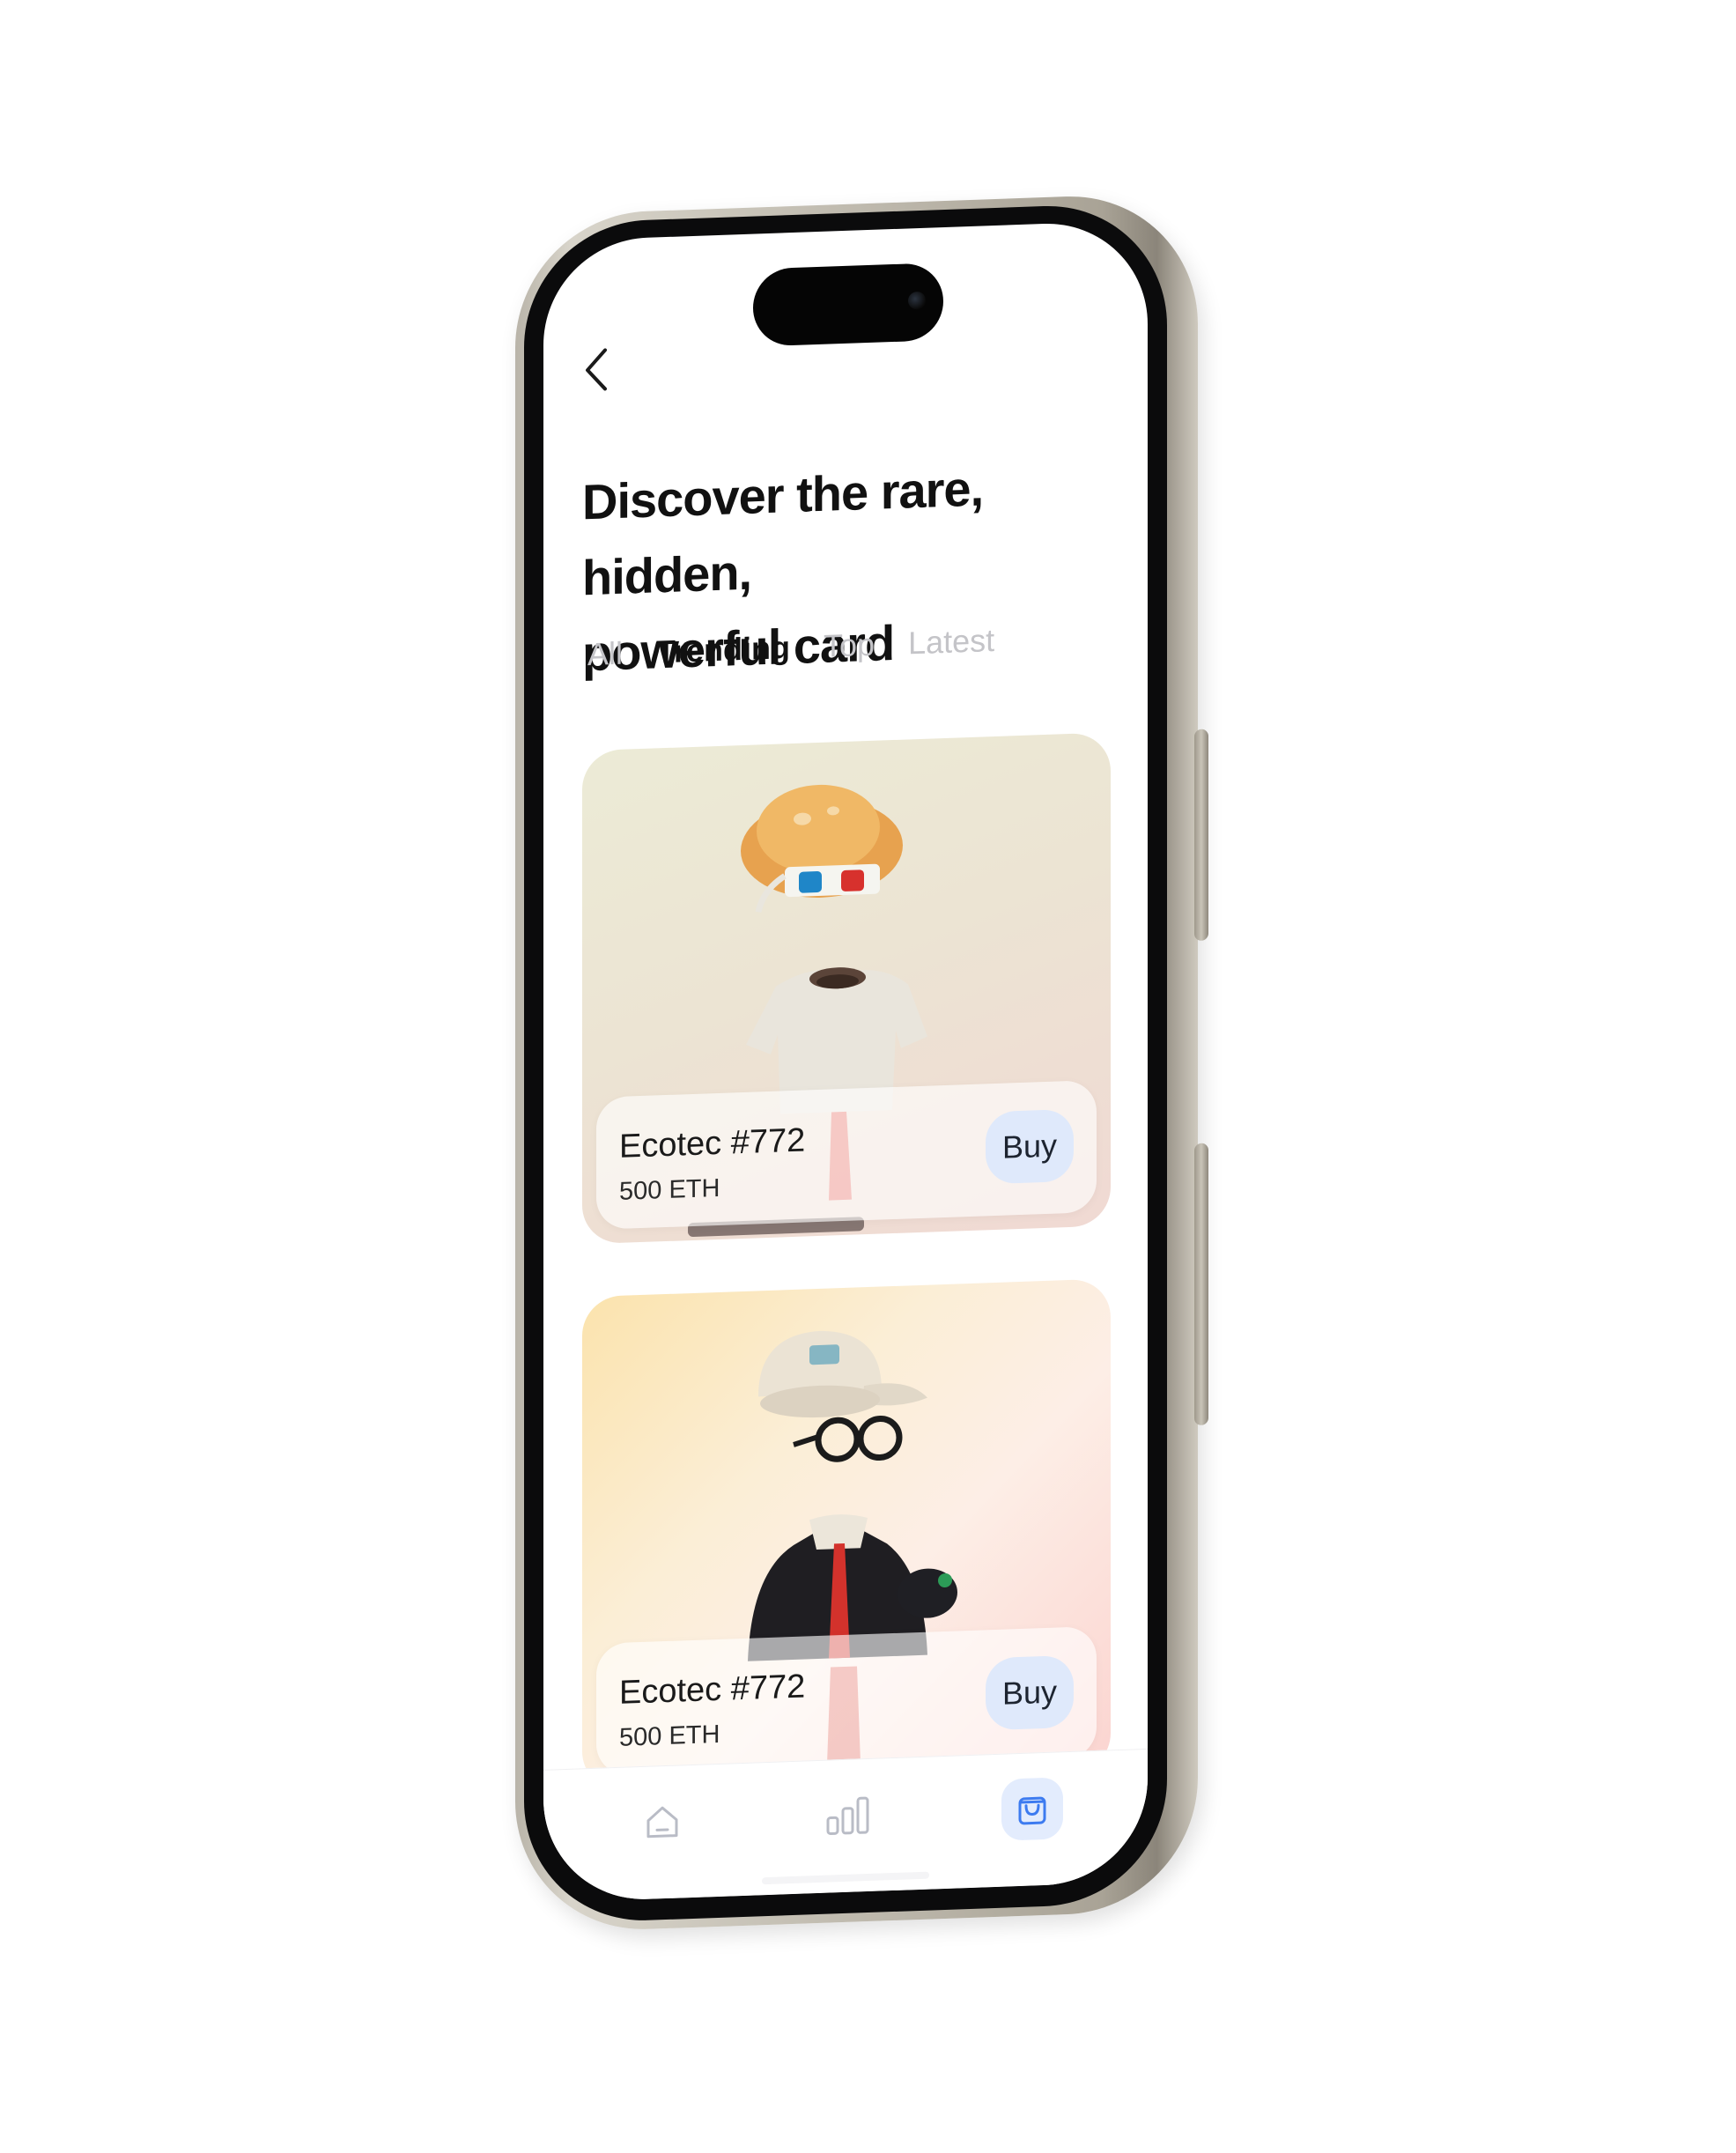 The height and width of the screenshot is (2153, 1736). Describe the element at coordinates (846, 1154) in the screenshot. I see `card-info-bar: Ecotec #772 500 ETH Buy` at that location.